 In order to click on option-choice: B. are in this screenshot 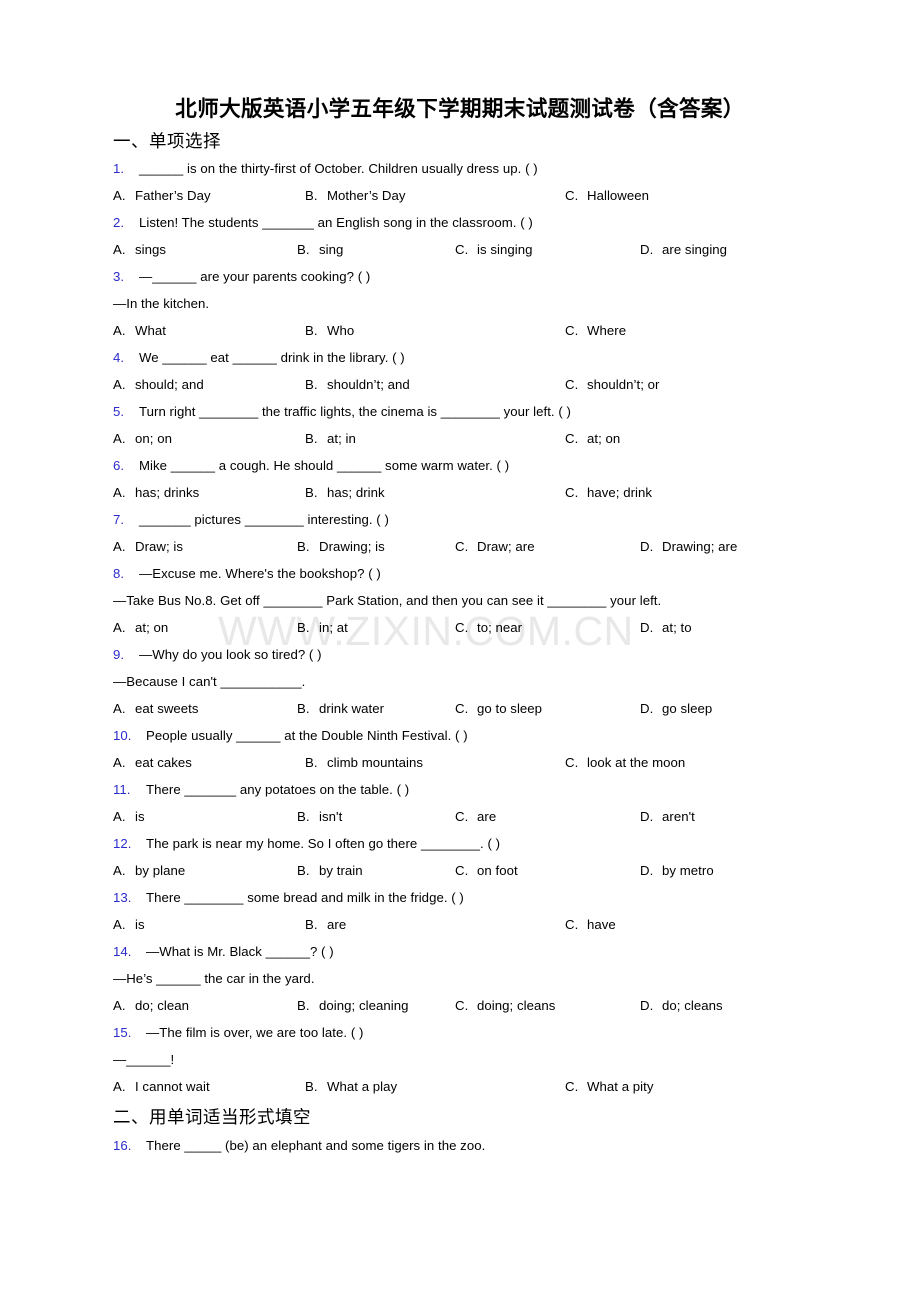, I will do `click(325, 924)`.